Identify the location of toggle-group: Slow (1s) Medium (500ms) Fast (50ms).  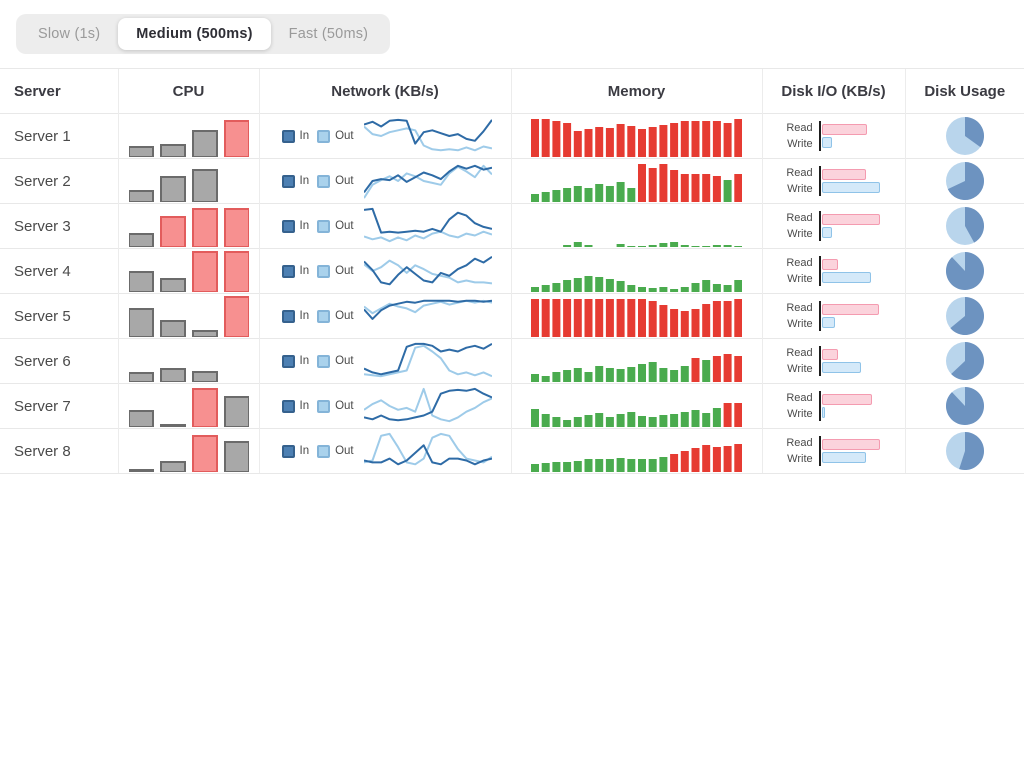
(203, 34).